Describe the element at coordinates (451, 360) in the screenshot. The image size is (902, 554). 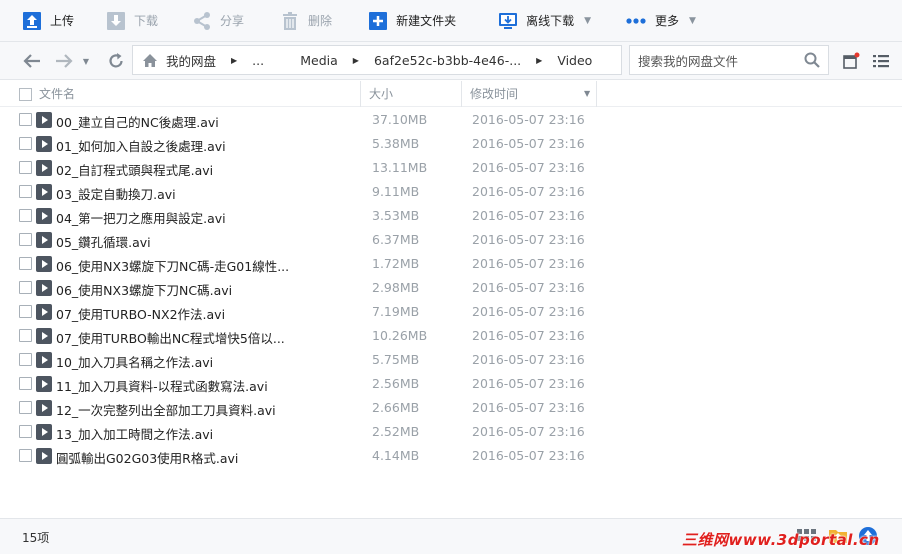
I see `file-row: 10_加入刀具名稱之作法.avi 5.75MB 2016-05-07 23:16` at that location.